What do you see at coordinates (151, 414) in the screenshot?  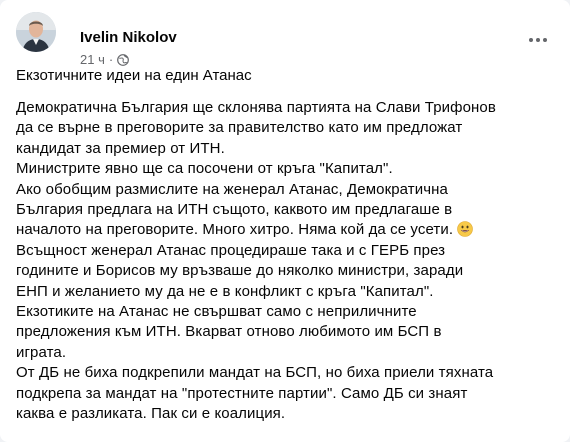 I see `post-line: каква е разликата. Пак си е коалиция.` at bounding box center [151, 414].